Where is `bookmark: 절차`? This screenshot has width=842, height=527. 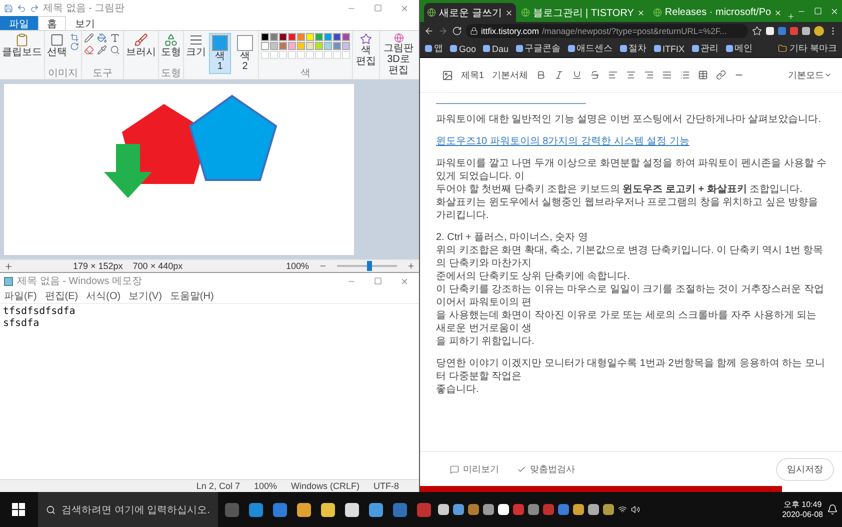
bookmark: 절차 is located at coordinates (633, 48).